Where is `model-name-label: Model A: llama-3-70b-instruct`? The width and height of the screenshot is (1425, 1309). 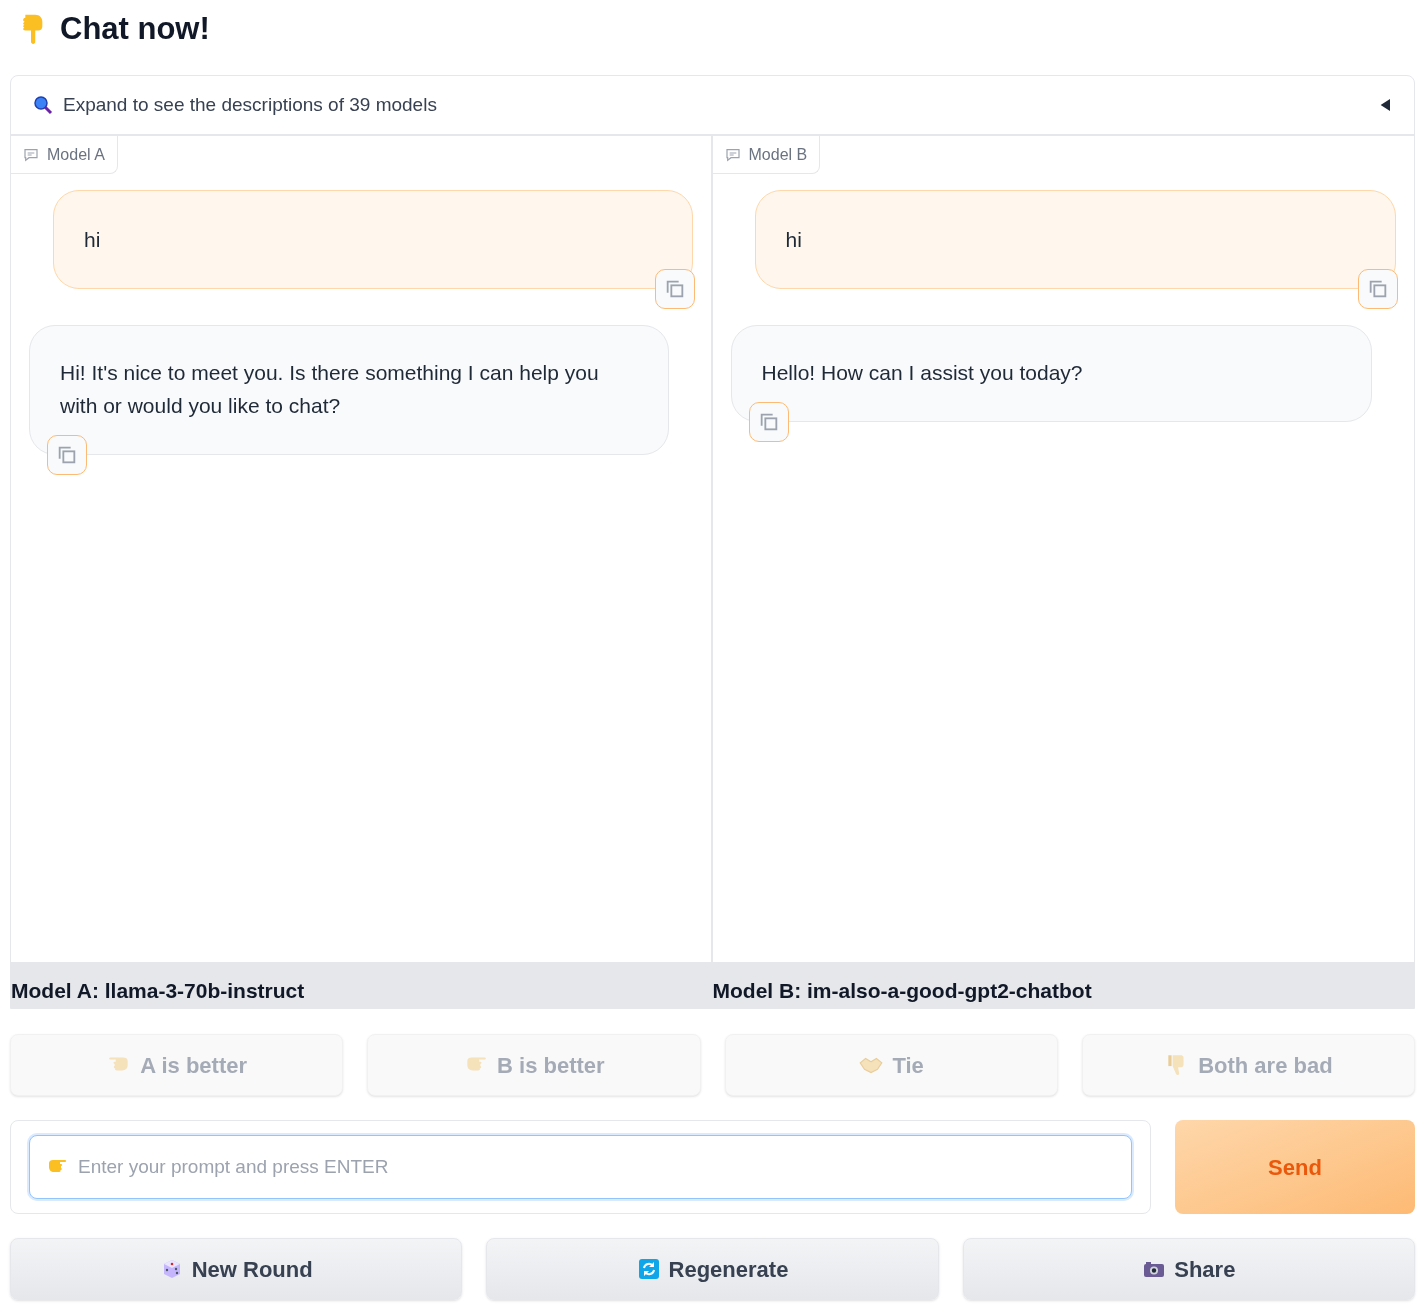
model-name-label: Model A: llama-3-70b-instruct is located at coordinates (158, 990).